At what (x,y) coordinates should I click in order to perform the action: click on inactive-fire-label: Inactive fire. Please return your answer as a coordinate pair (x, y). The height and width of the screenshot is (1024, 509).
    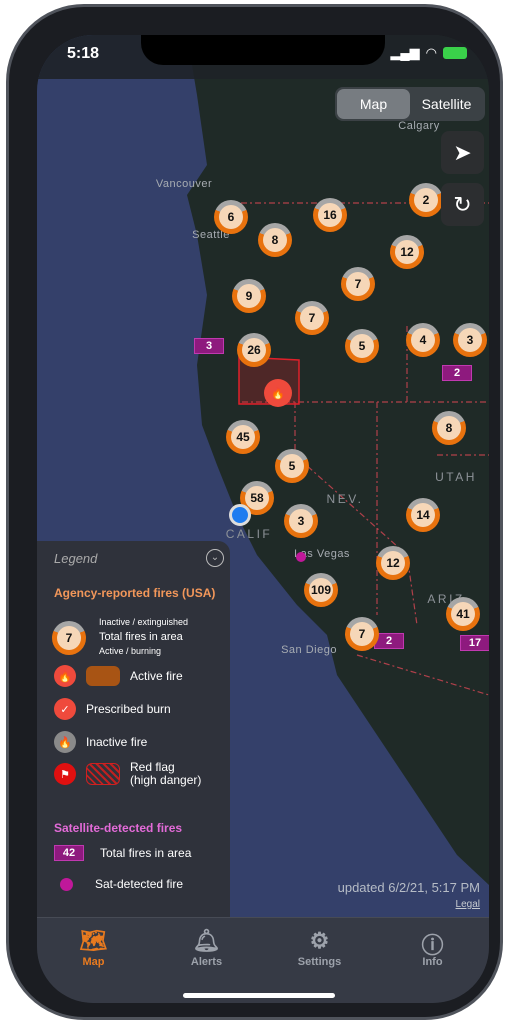
    Looking at the image, I should click on (117, 742).